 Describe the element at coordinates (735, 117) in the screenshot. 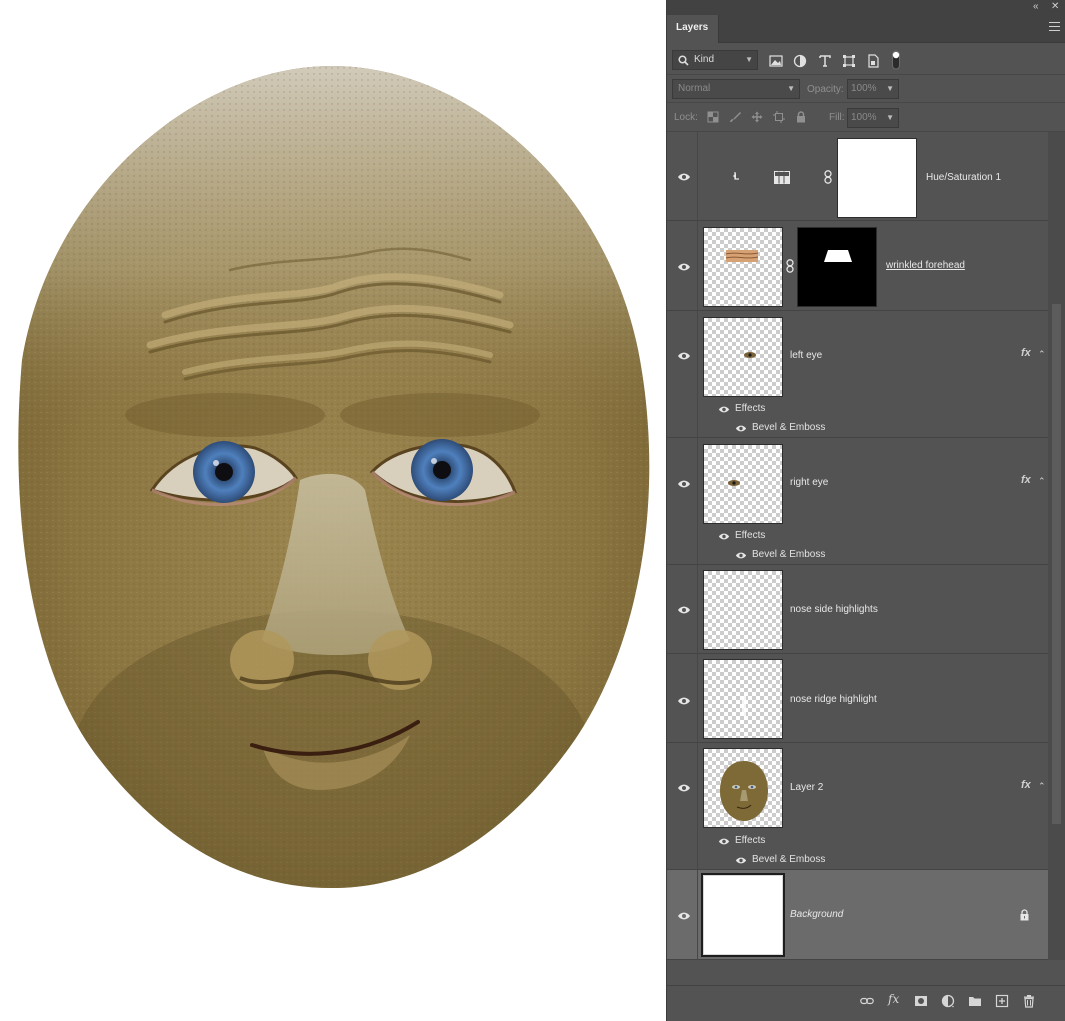

I see `lock-image-pixels-icon` at that location.